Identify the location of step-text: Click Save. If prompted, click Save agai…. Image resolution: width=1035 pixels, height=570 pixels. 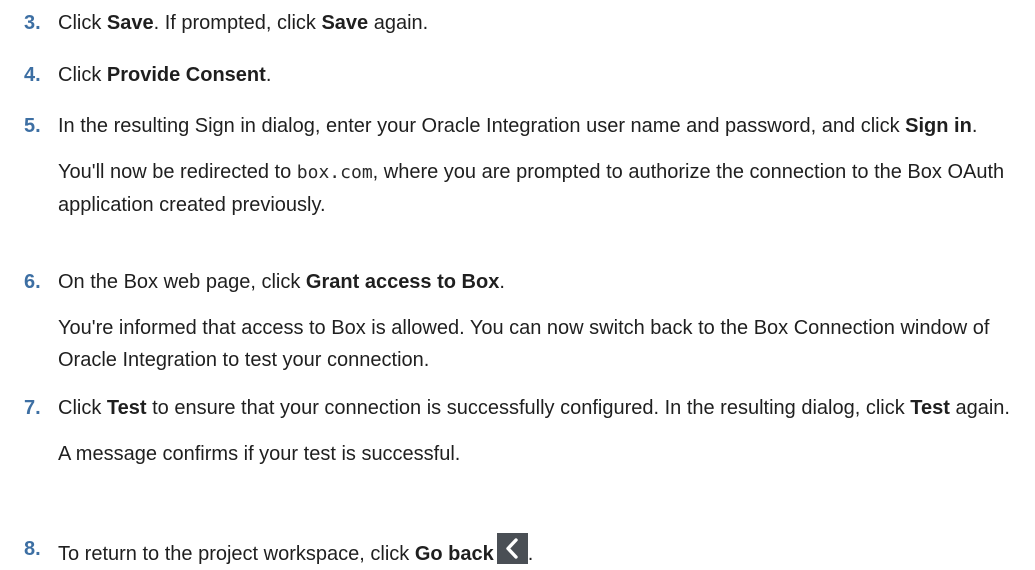
(544, 23).